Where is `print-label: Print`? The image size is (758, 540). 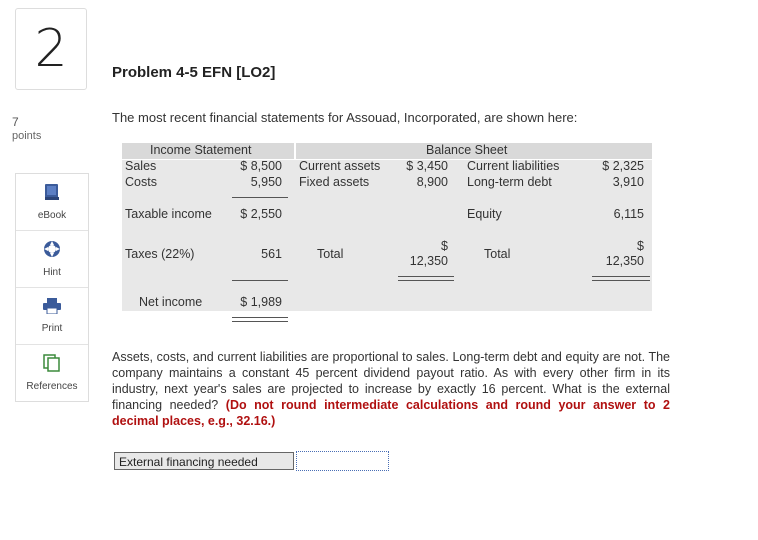
print-label: Print is located at coordinates (52, 328).